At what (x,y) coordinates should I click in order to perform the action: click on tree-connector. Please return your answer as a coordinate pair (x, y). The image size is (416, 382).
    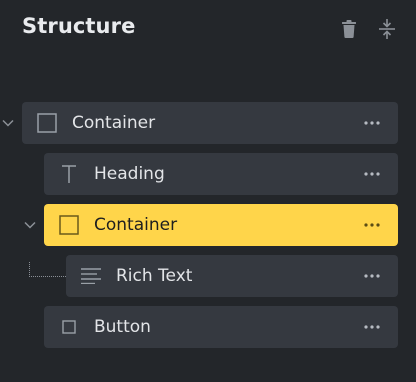
    Looking at the image, I should click on (47, 269).